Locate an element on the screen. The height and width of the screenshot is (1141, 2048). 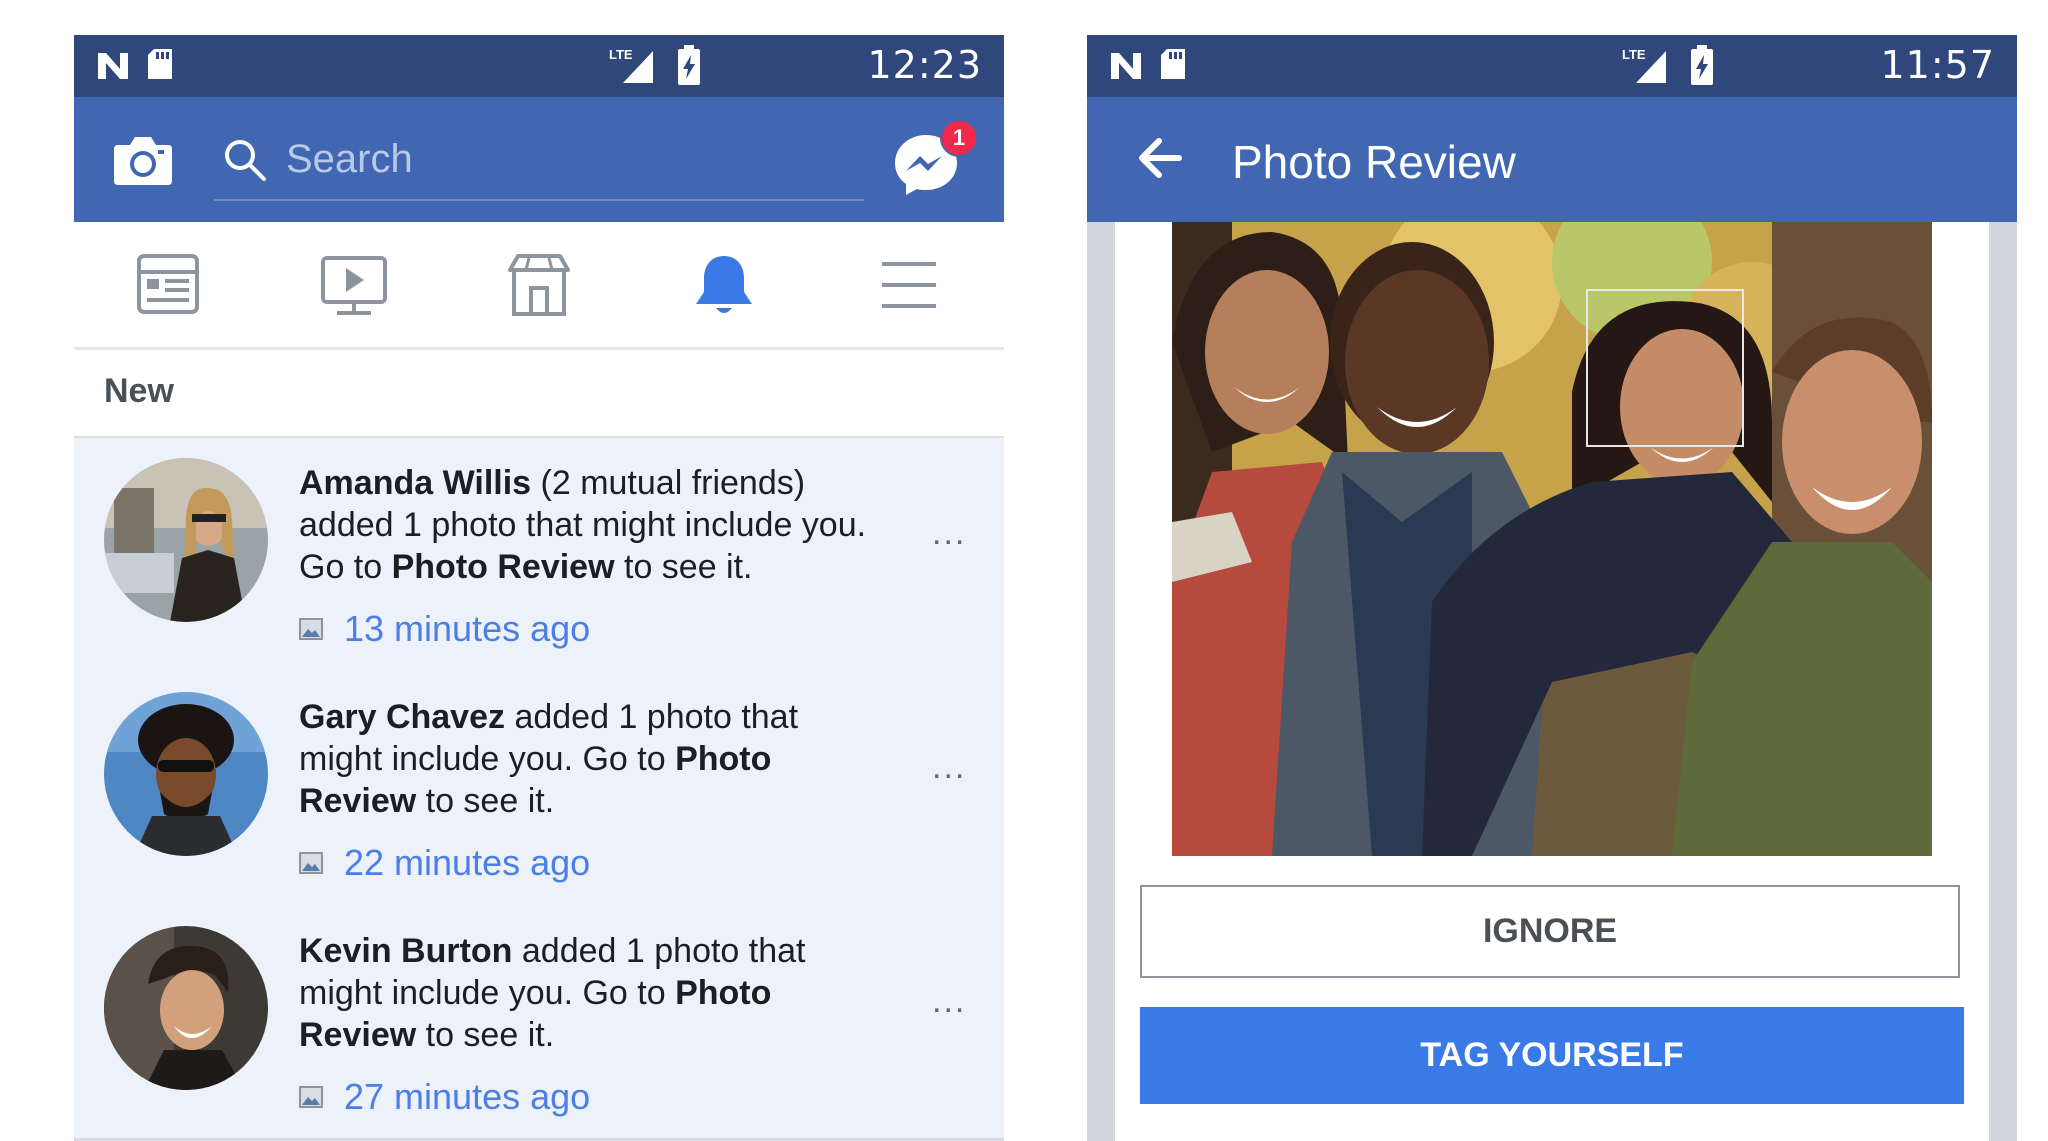
messenger-badge: 1 is located at coordinates (959, 138).